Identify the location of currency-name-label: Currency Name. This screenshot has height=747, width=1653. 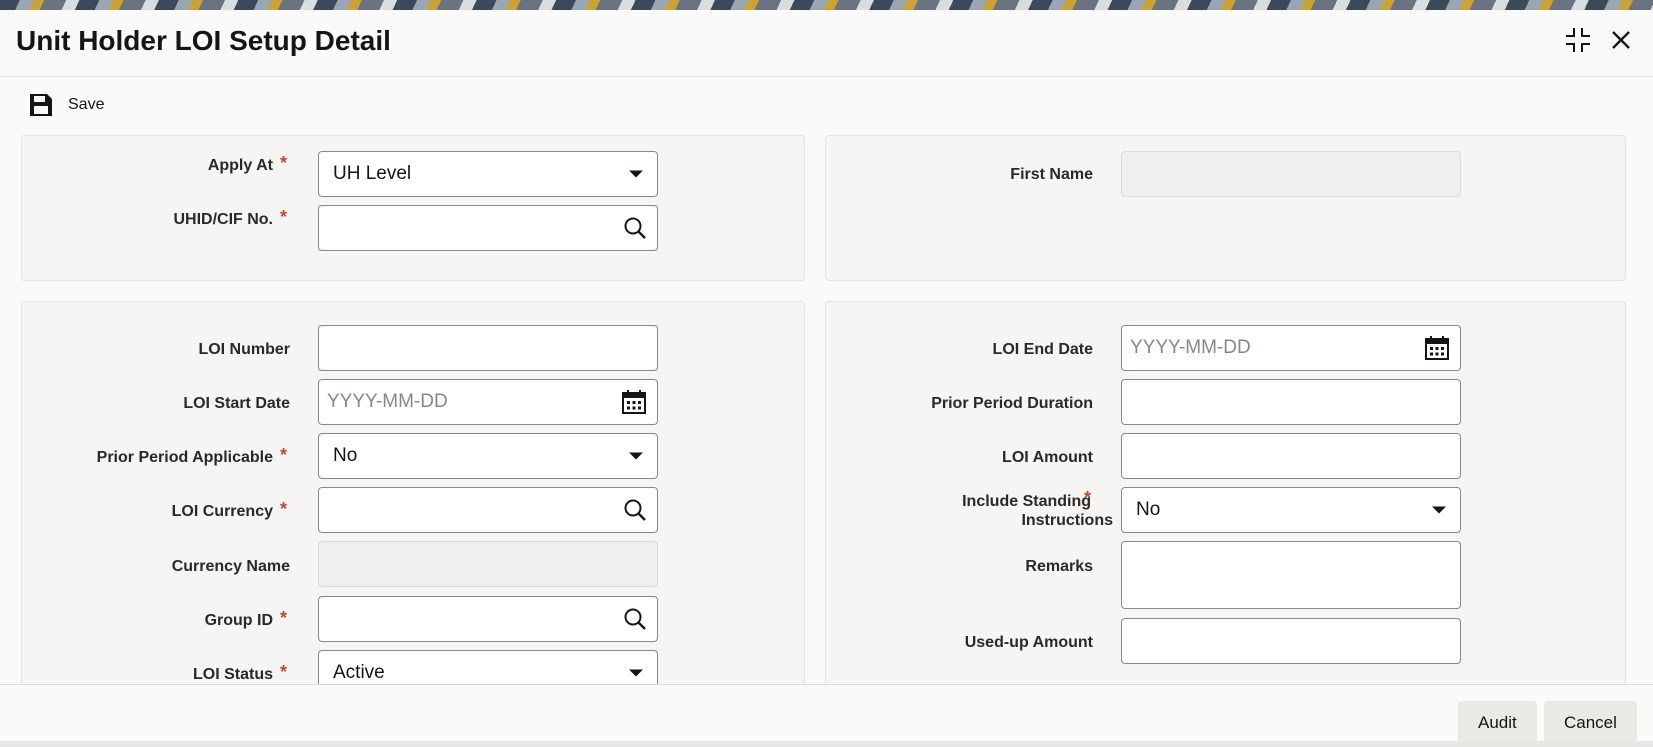
(230, 566).